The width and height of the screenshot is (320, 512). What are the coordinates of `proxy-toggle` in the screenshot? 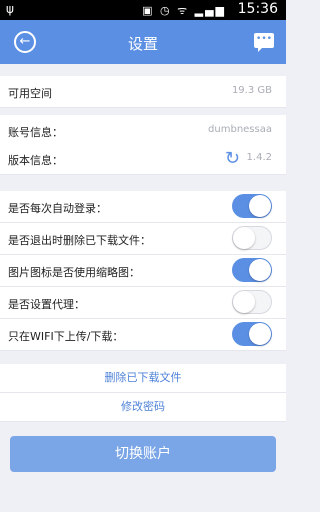 It's located at (252, 302).